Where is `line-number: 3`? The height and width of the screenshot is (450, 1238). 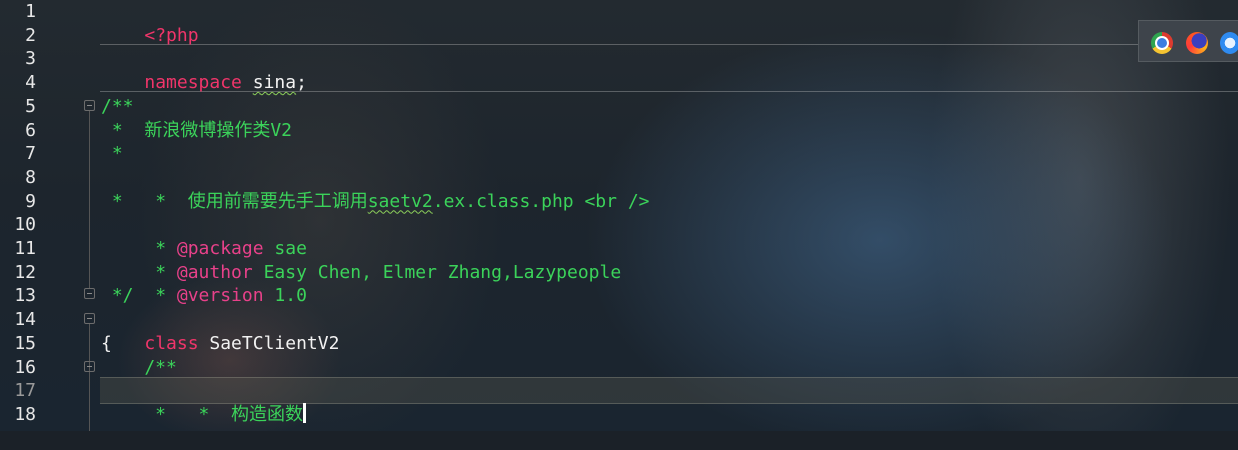
line-number: 3 is located at coordinates (30, 59).